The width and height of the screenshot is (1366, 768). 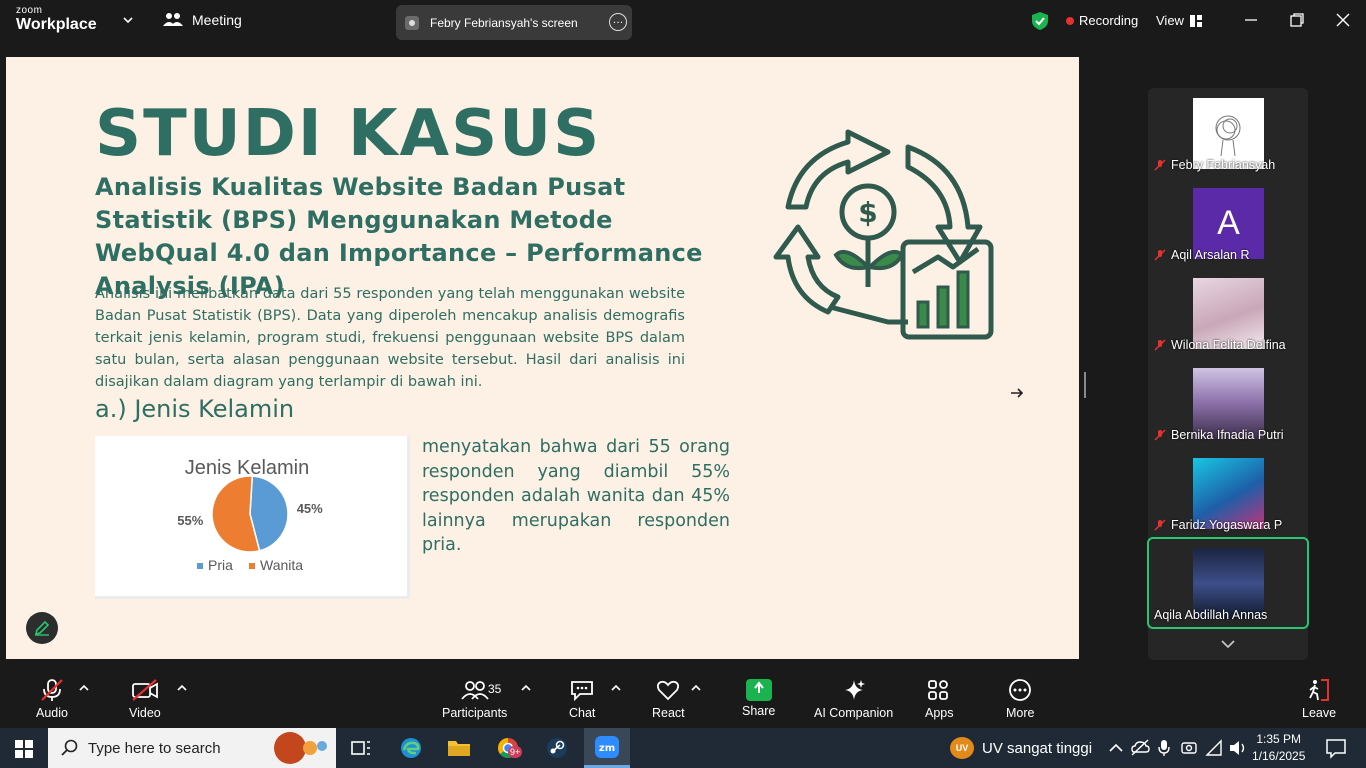 I want to click on clock-time: 1:35 PM, so click(x=1279, y=739).